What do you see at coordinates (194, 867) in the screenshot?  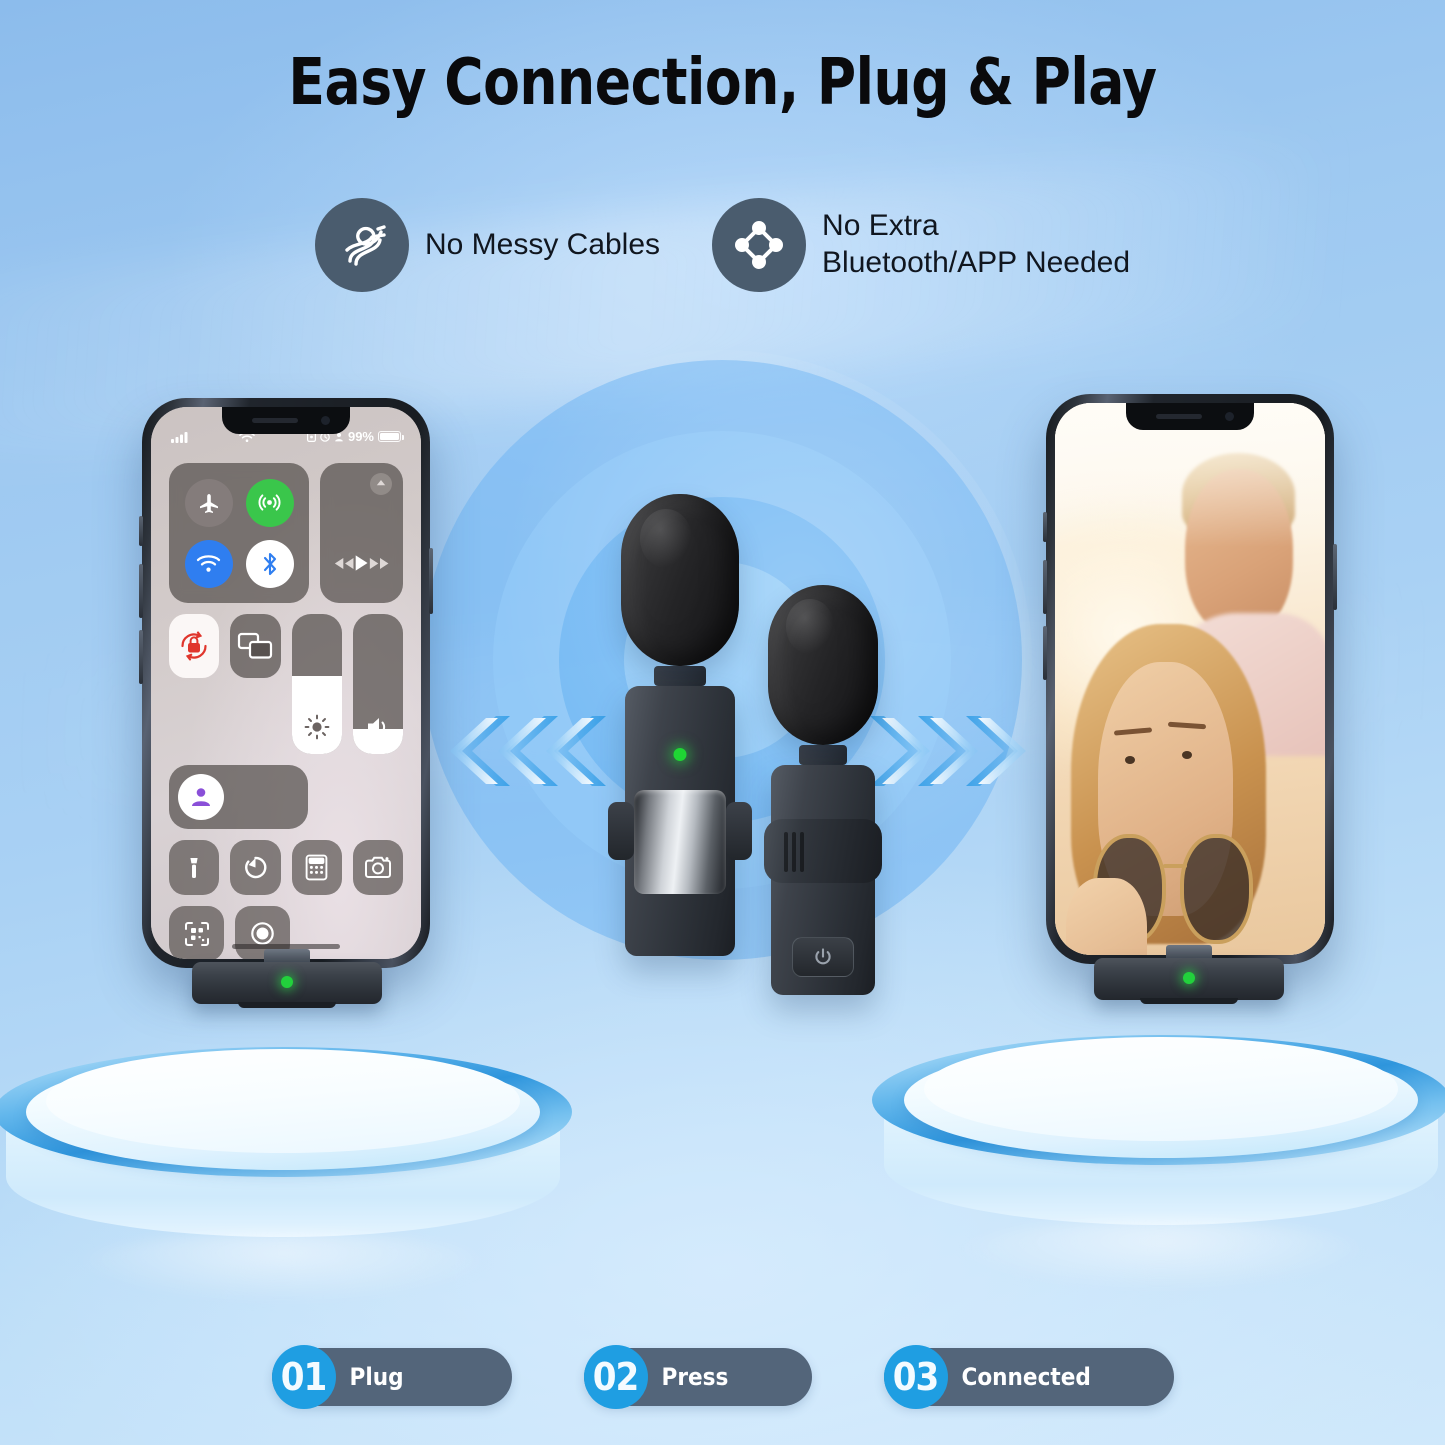 I see `flashlight-icon` at bounding box center [194, 867].